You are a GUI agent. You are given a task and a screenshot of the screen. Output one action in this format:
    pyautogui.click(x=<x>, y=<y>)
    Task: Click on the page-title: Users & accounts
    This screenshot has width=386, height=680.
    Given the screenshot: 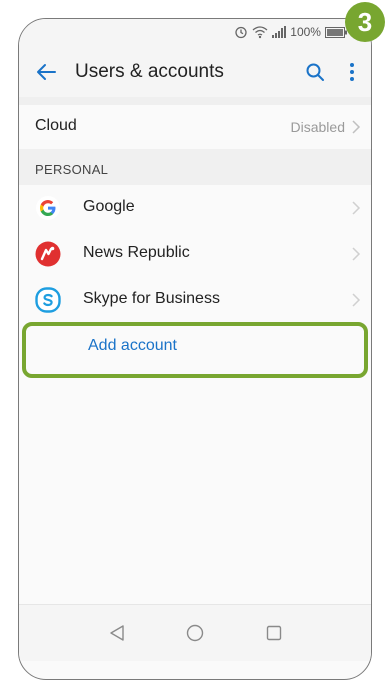 What is the action you would take?
    pyautogui.click(x=149, y=71)
    